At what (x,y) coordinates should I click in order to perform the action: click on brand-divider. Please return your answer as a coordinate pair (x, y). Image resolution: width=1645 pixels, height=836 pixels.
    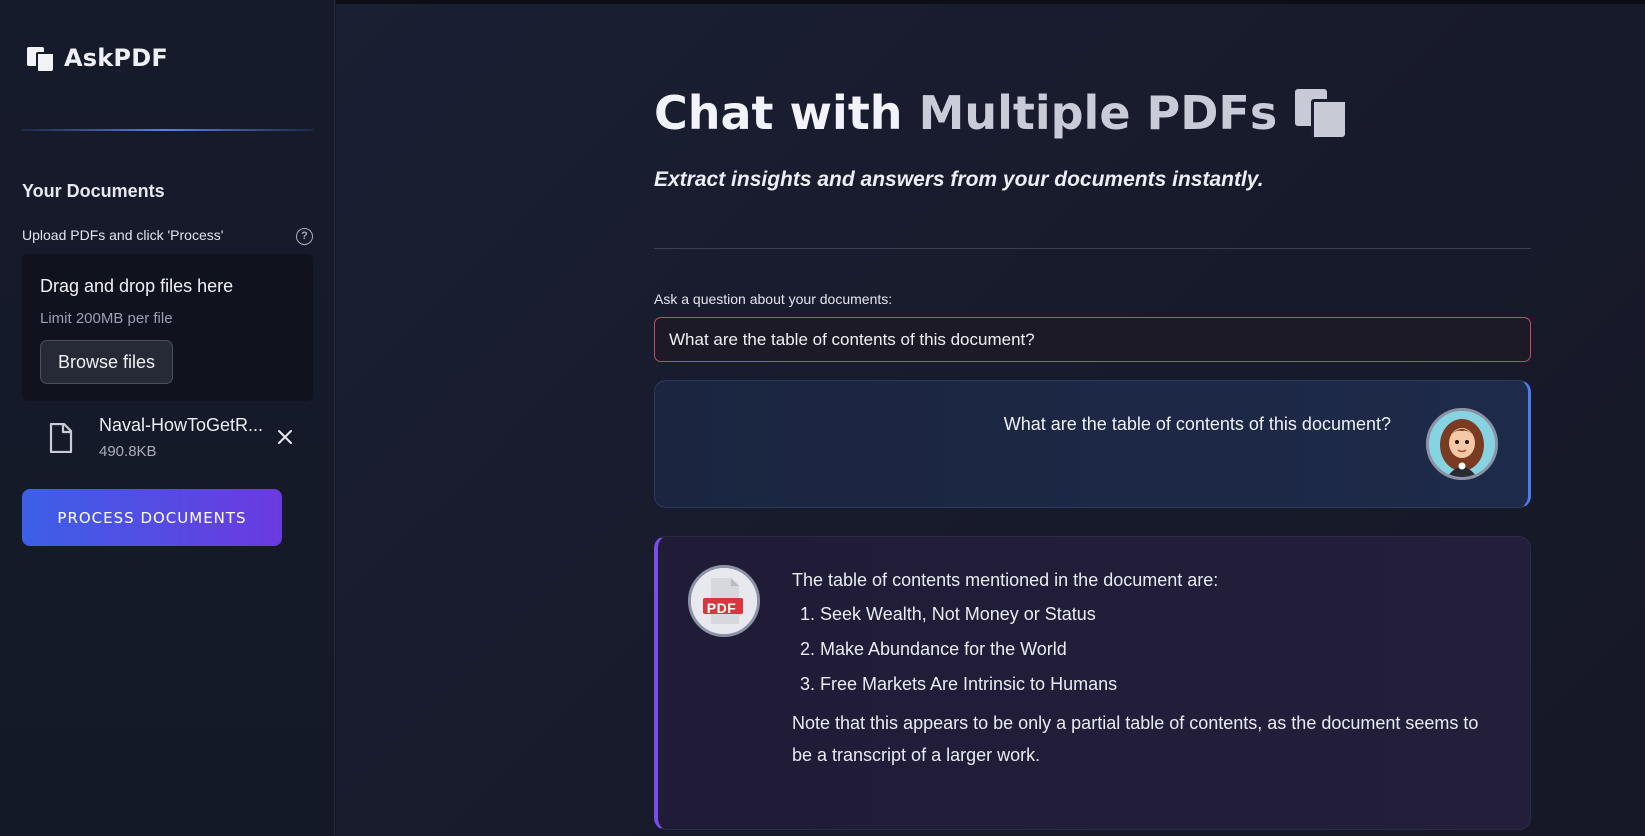
    Looking at the image, I should click on (167, 130).